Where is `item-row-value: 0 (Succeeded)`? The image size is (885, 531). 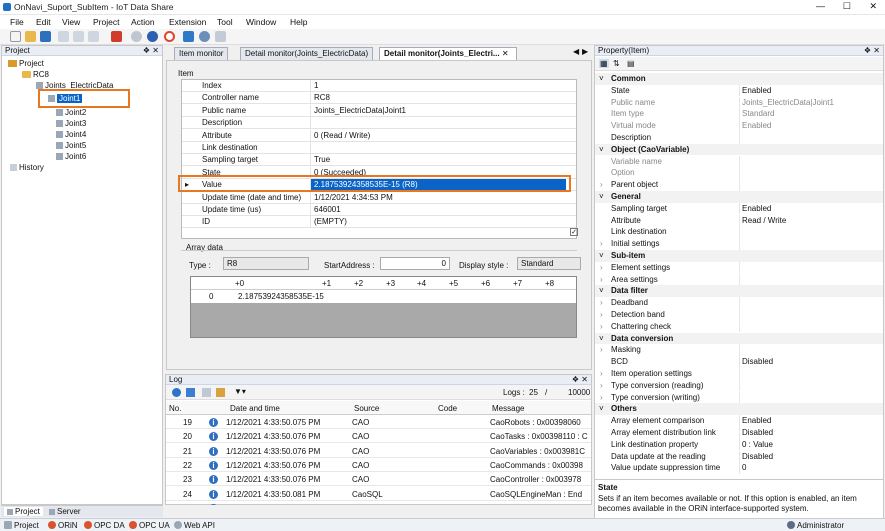
item-row-value: 0 (Succeeded) is located at coordinates (340, 172).